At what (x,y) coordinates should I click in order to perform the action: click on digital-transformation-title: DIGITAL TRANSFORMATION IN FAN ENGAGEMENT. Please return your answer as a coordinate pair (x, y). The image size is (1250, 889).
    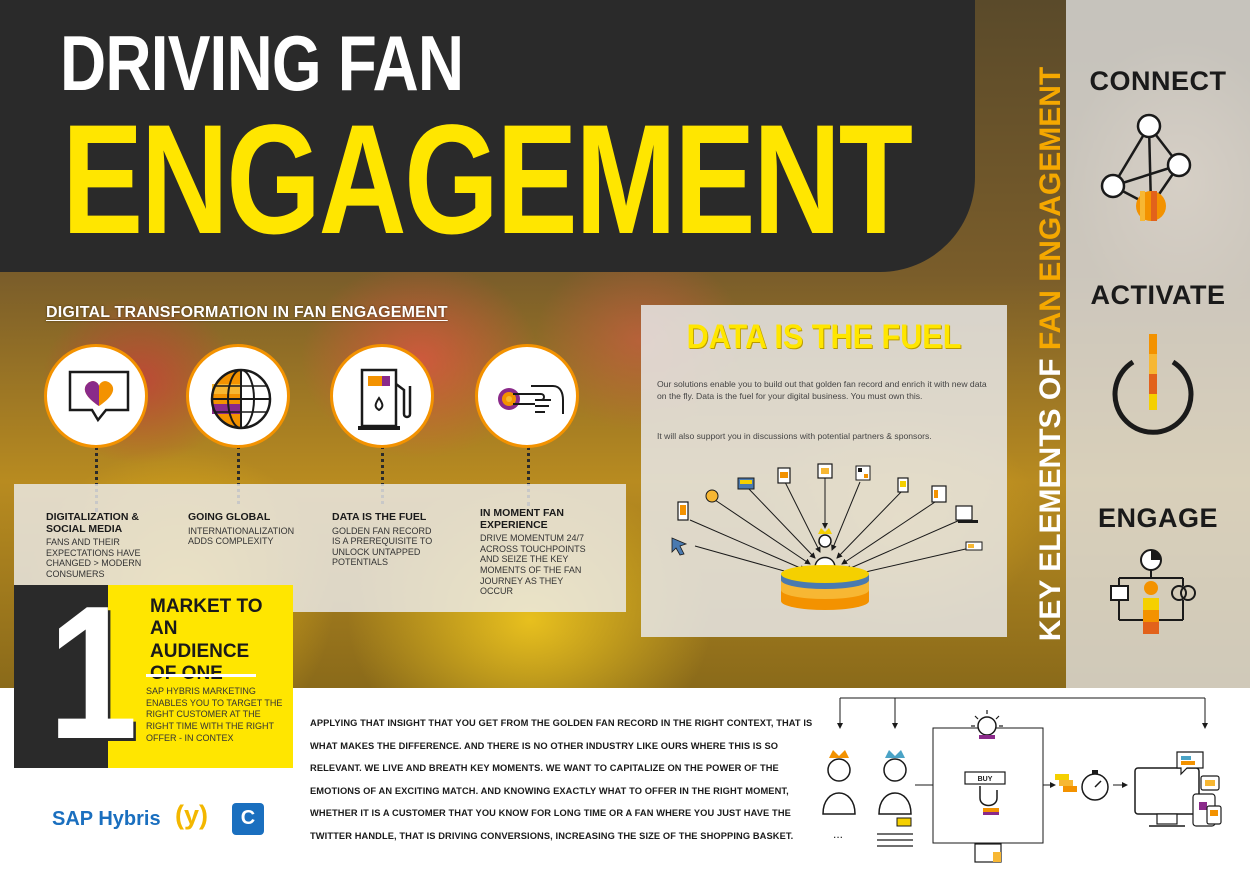
    Looking at the image, I should click on (247, 312).